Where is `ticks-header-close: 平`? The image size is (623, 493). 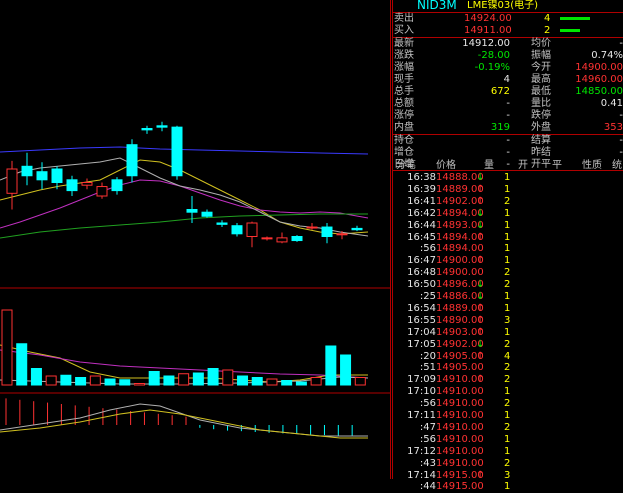 ticks-header-close: 平 is located at coordinates (557, 165).